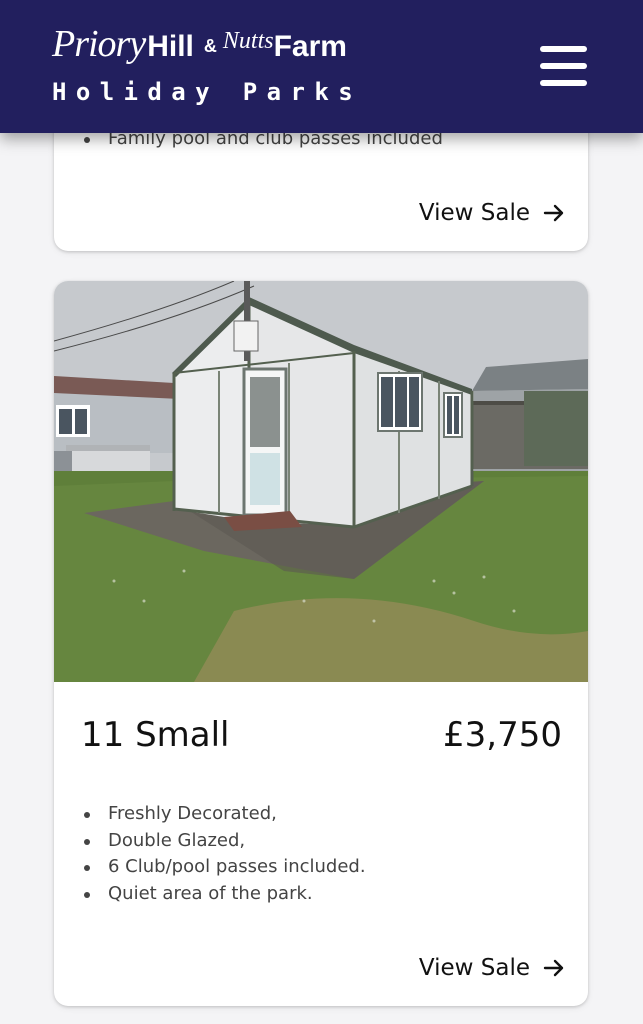 Image resolution: width=643 pixels, height=1024 pixels. Describe the element at coordinates (99, 44) in the screenshot. I see `logo-priory-text: Priory` at that location.